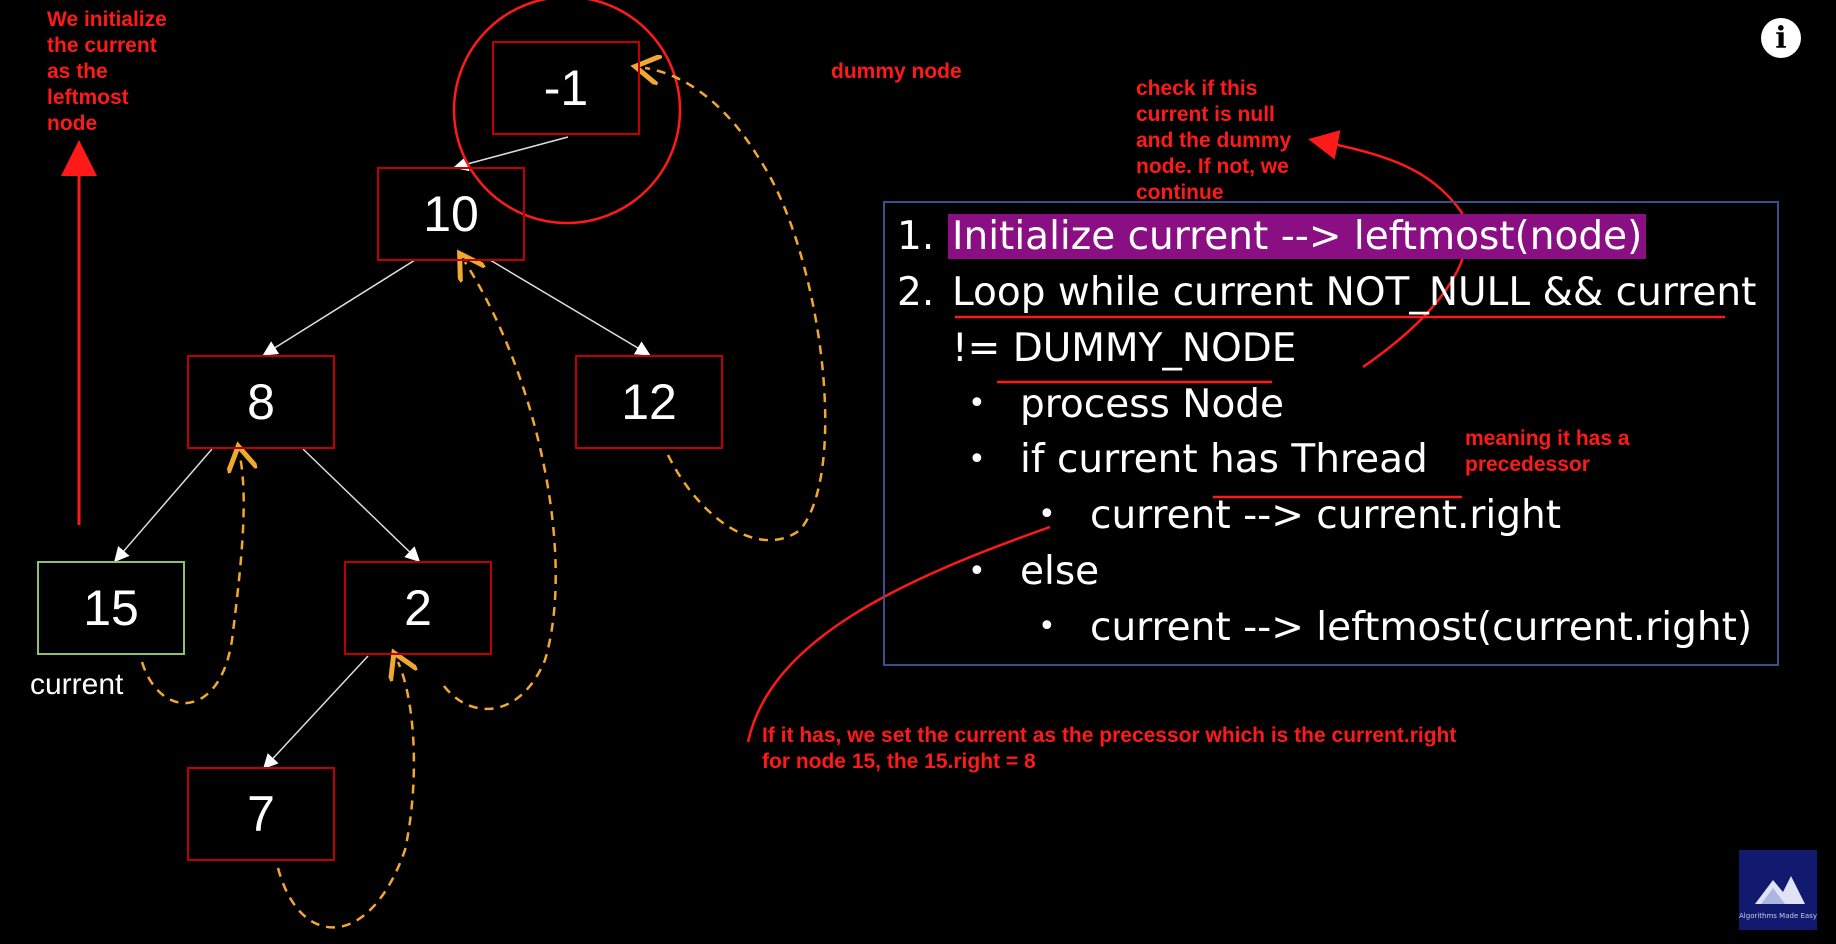 The image size is (1836, 944). What do you see at coordinates (1778, 916) in the screenshot?
I see `logo-text: Algorithms Made Easy` at bounding box center [1778, 916].